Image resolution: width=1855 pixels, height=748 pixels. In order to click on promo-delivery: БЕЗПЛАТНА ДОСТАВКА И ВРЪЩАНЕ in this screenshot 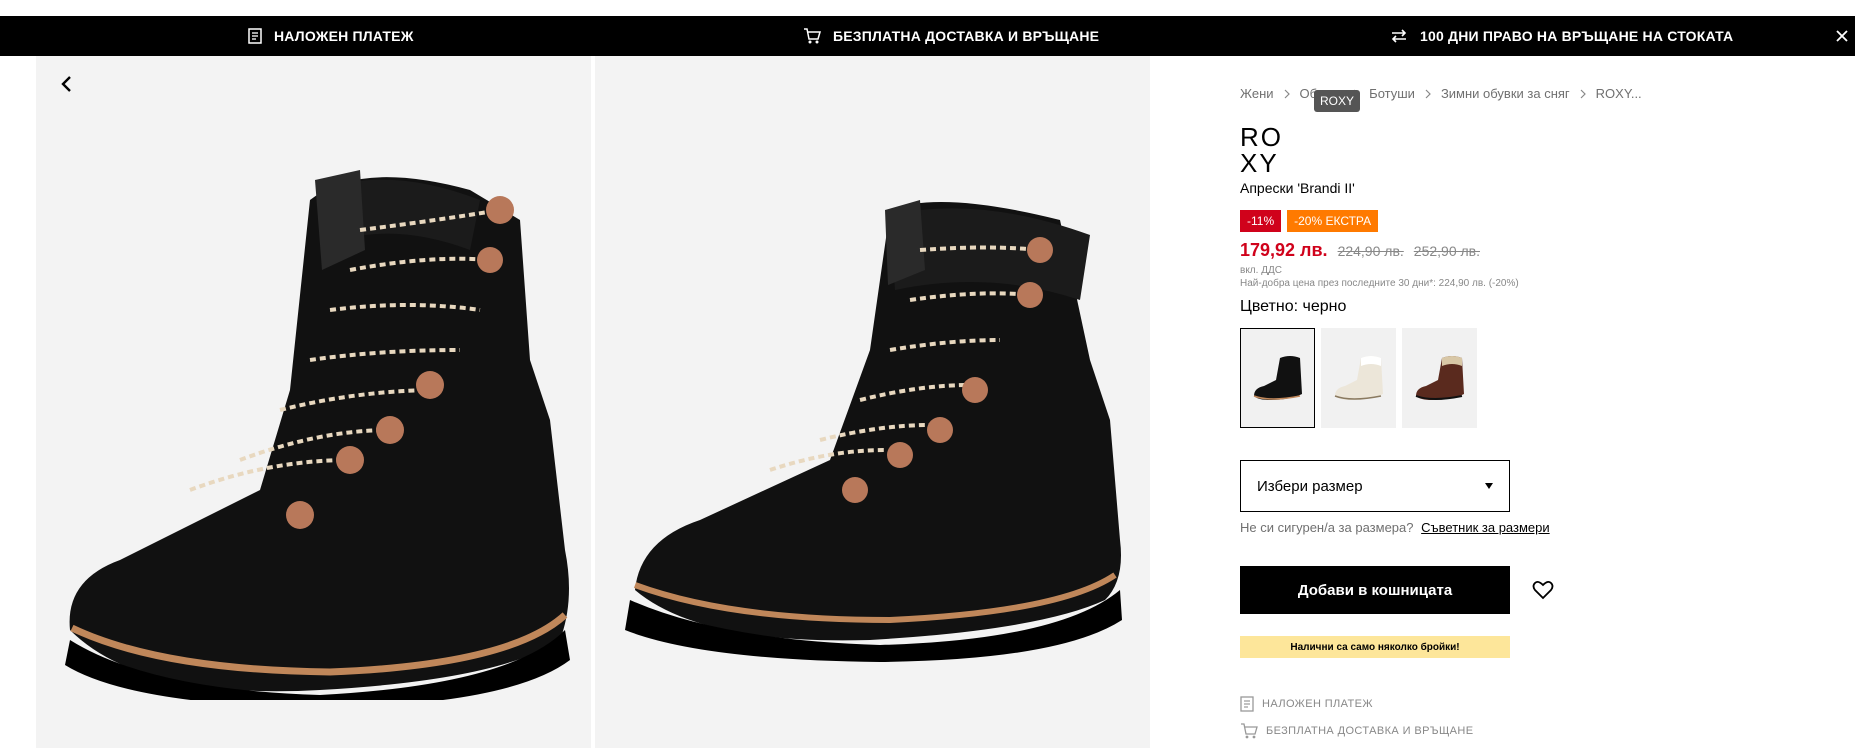, I will do `click(951, 36)`.